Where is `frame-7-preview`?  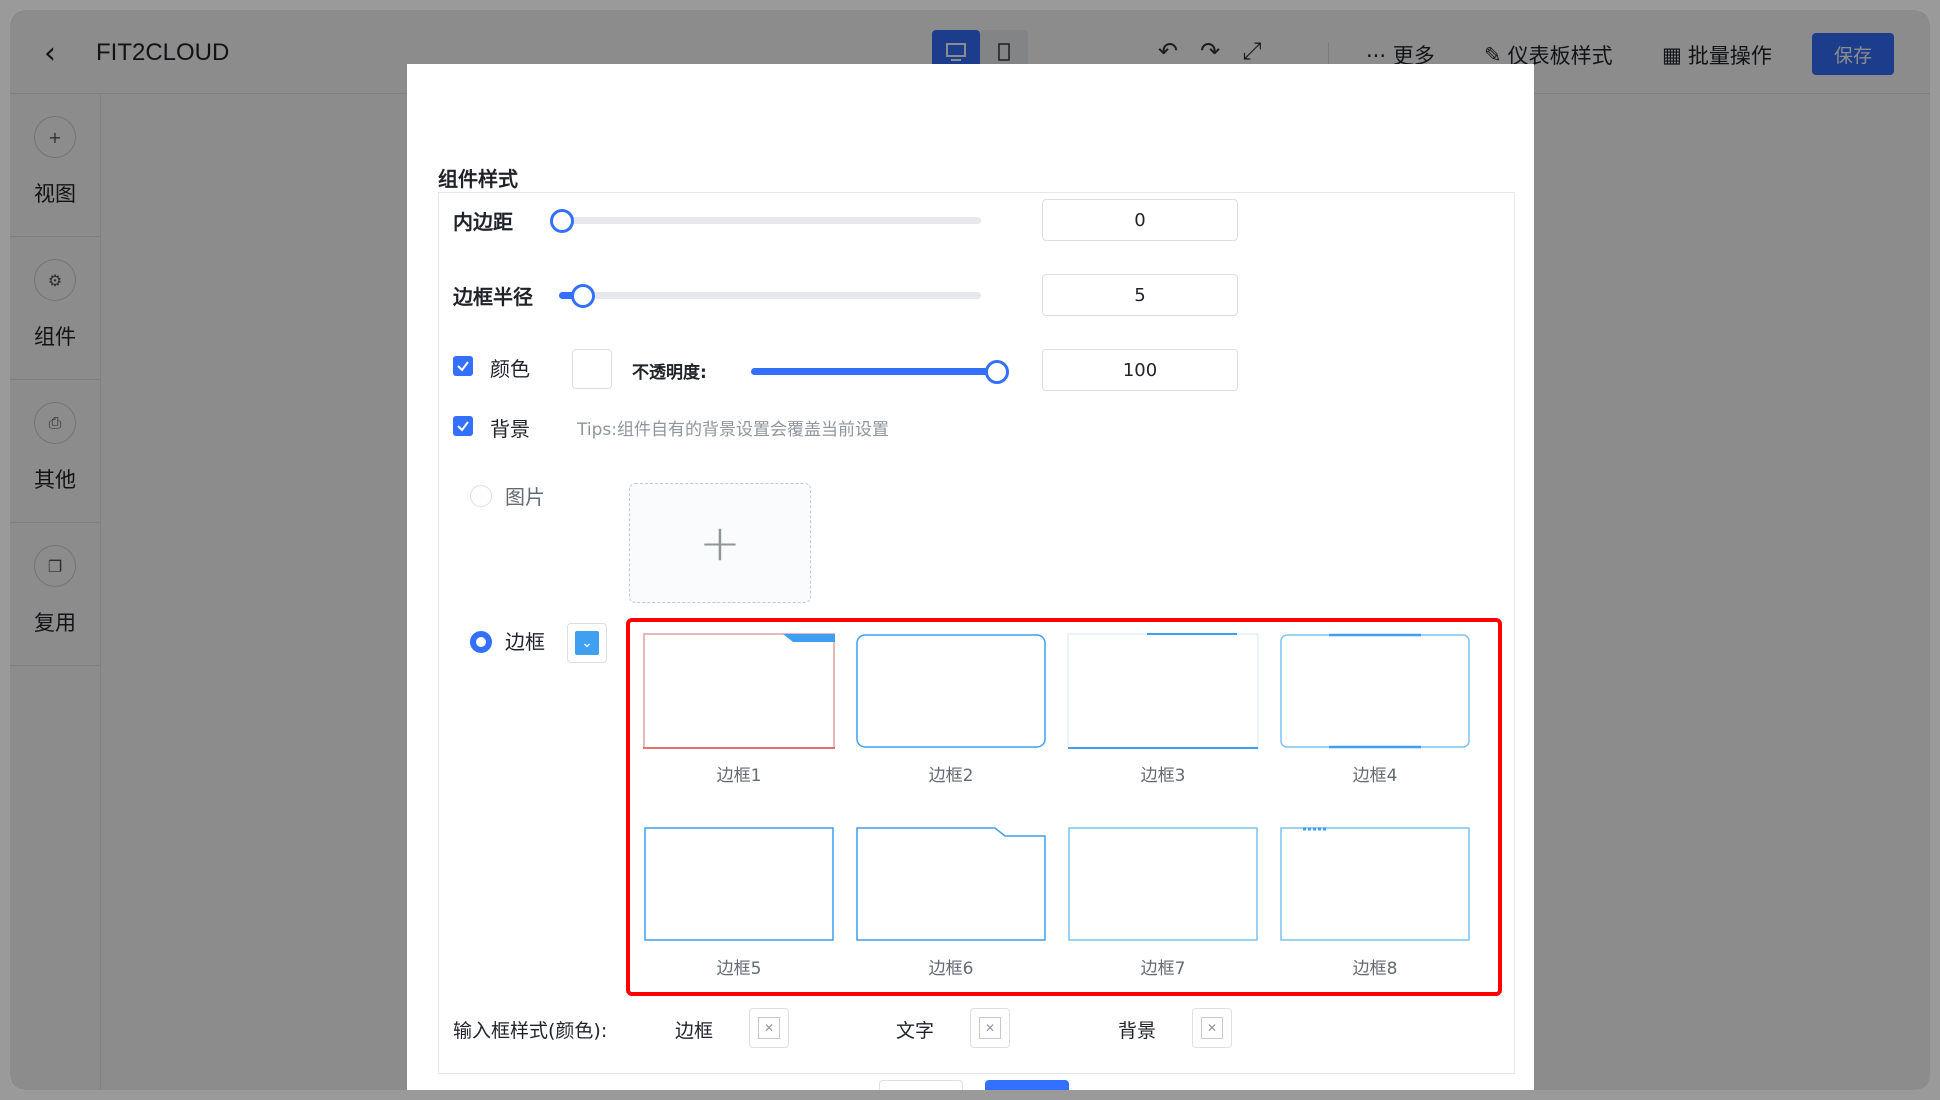 frame-7-preview is located at coordinates (1163, 884).